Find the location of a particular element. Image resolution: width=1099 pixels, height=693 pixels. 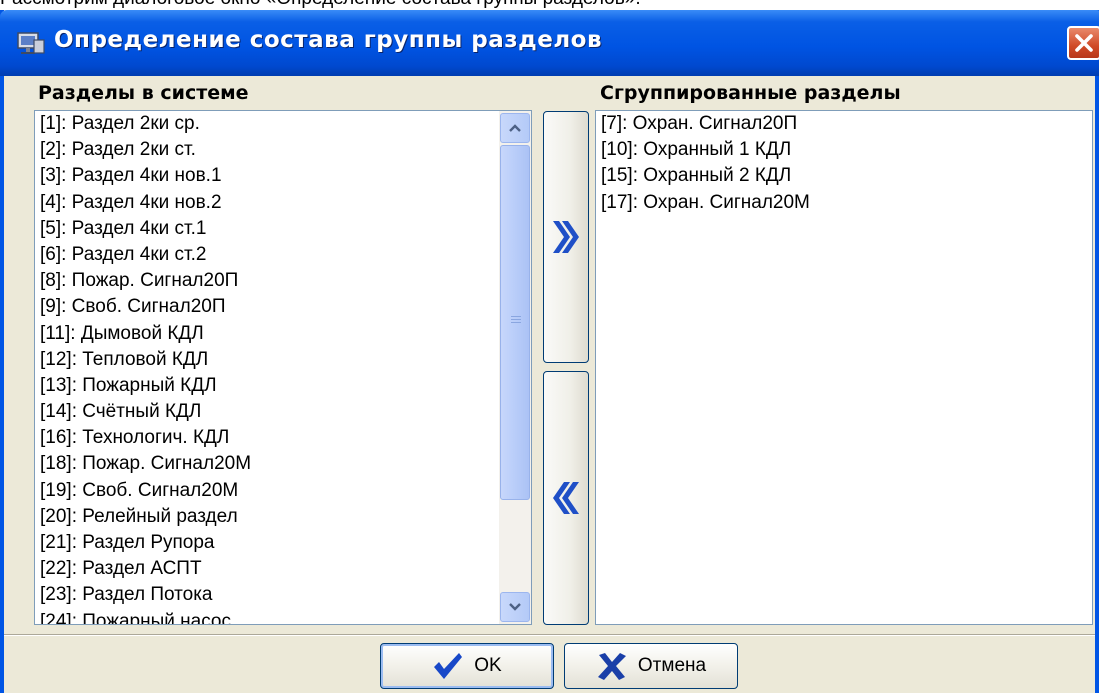

cross-icon is located at coordinates (611, 666).